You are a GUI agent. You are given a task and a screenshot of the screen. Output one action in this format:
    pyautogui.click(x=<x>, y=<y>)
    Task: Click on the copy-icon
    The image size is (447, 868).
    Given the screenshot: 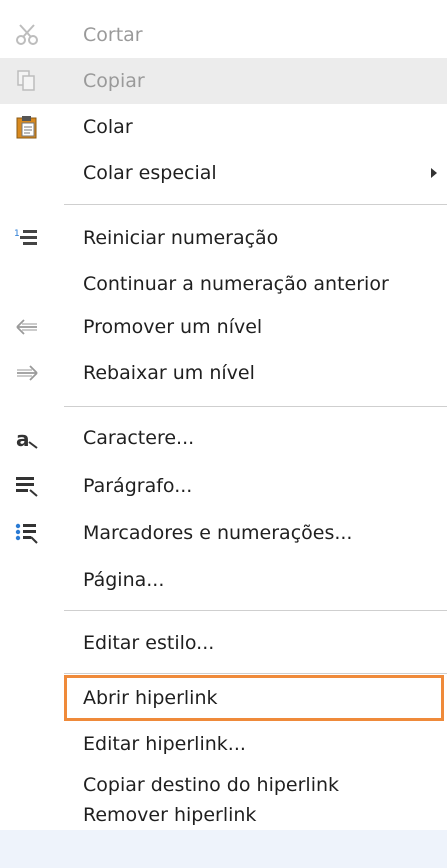 What is the action you would take?
    pyautogui.click(x=27, y=81)
    